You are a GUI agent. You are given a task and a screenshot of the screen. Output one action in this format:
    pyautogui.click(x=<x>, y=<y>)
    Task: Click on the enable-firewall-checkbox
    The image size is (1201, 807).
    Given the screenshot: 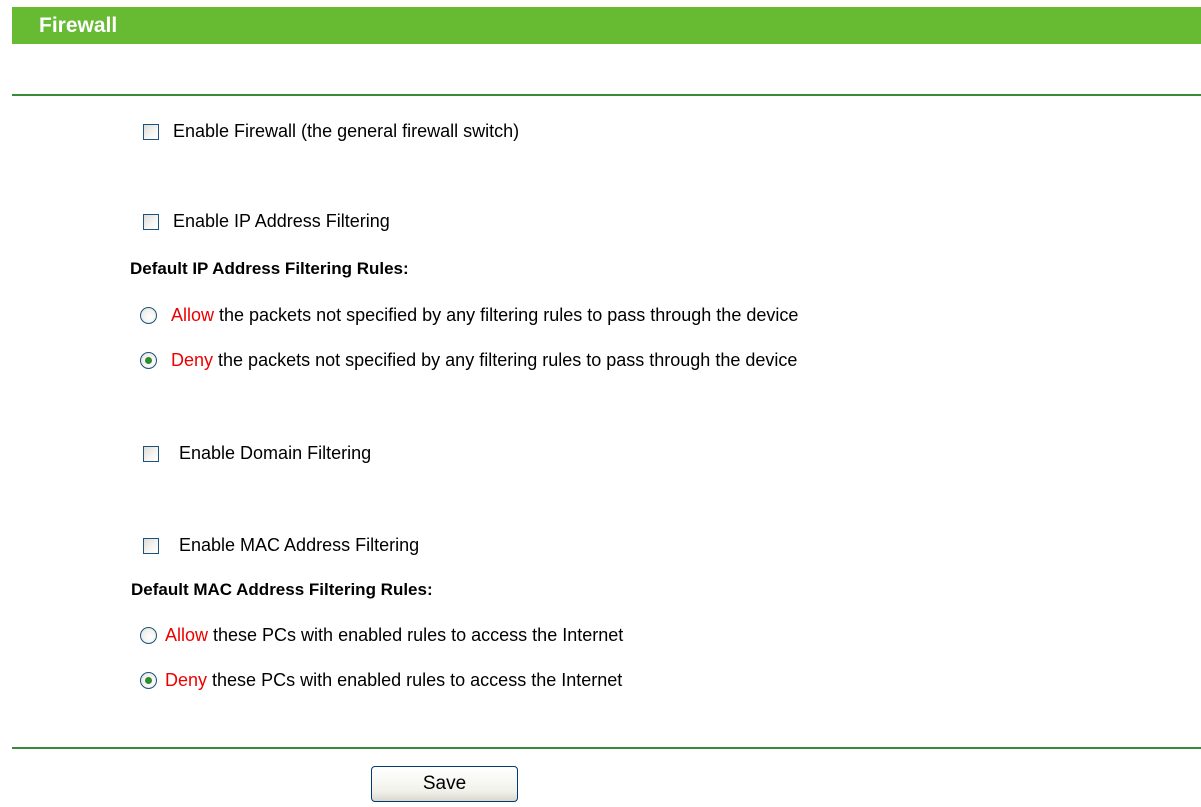 What is the action you would take?
    pyautogui.click(x=151, y=131)
    